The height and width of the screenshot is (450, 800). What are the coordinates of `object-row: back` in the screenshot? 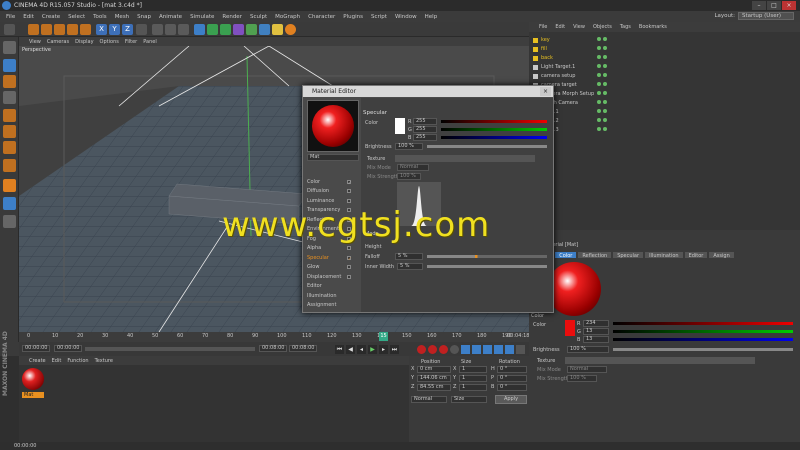 It's located at (578, 58).